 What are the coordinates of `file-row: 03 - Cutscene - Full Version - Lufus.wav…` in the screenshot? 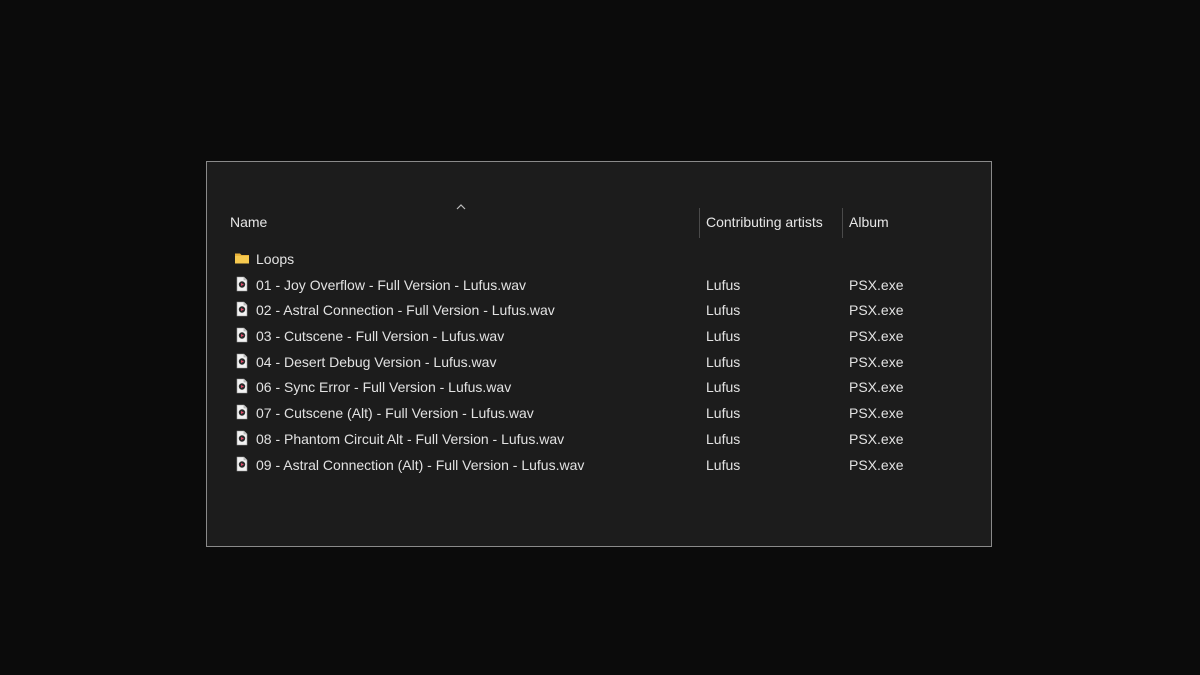 It's located at (599, 337).